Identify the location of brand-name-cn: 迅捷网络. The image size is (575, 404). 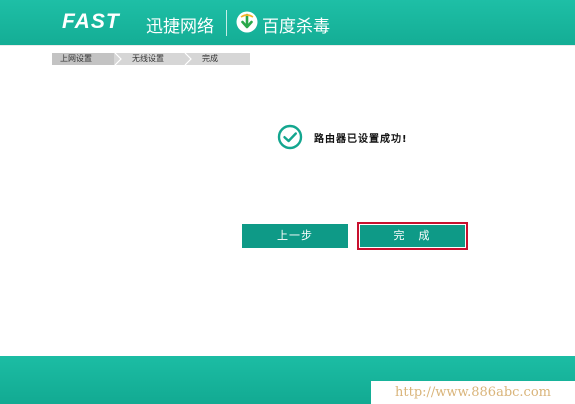
(180, 27).